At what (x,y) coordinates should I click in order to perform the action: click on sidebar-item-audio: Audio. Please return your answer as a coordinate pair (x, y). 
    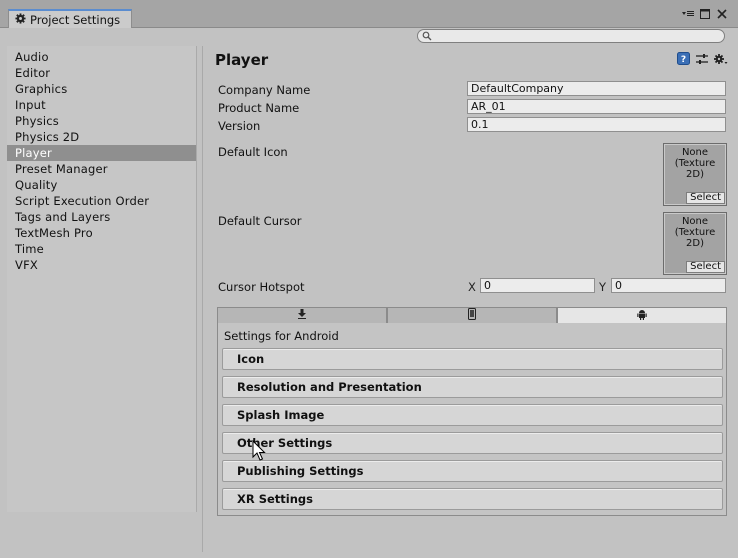
    Looking at the image, I should click on (101, 57).